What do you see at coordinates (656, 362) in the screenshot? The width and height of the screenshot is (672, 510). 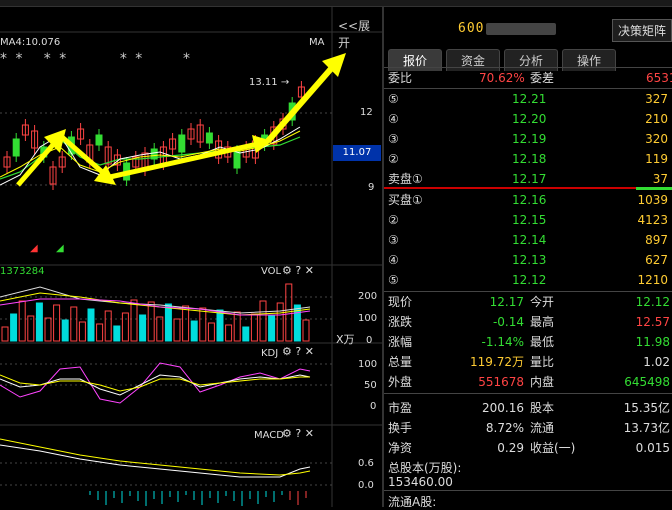 I see `quote-value-right: 1.02` at bounding box center [656, 362].